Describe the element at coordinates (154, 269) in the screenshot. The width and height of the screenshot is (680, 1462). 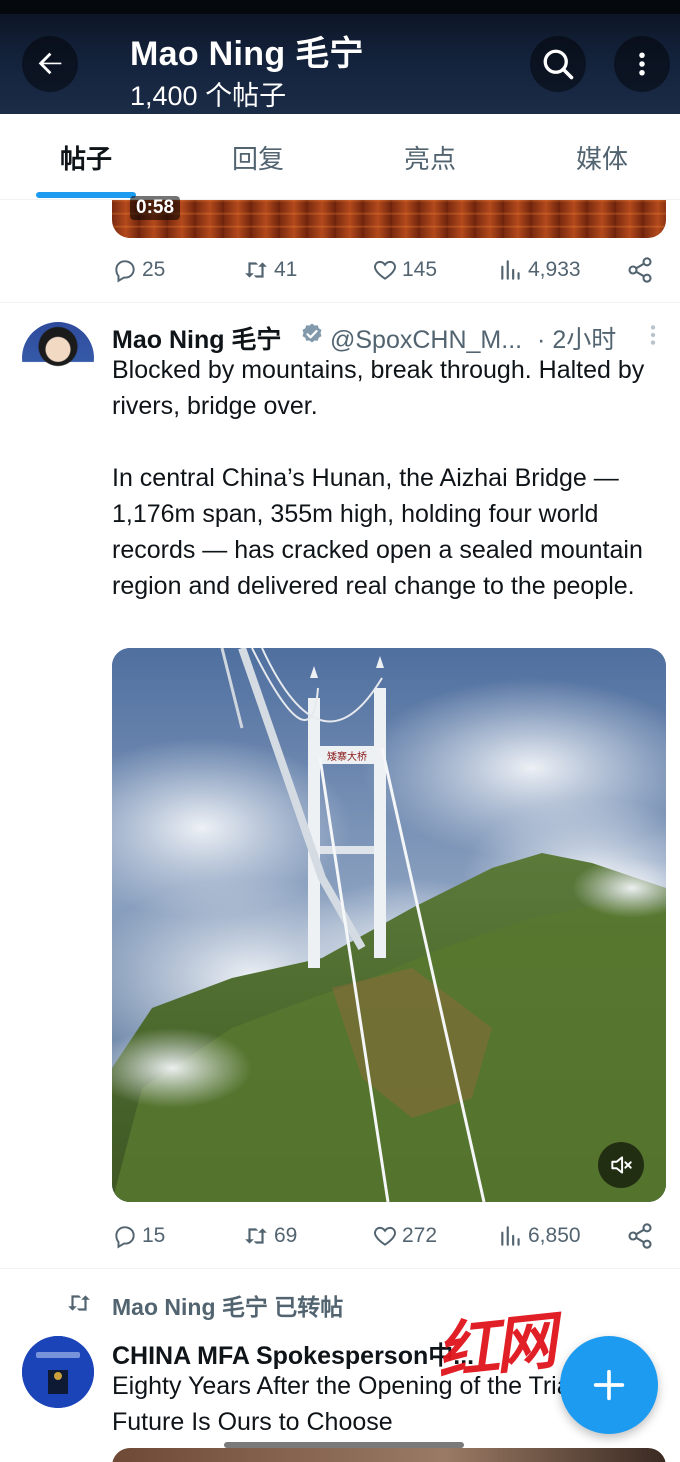
I see `reply-count: 25` at that location.